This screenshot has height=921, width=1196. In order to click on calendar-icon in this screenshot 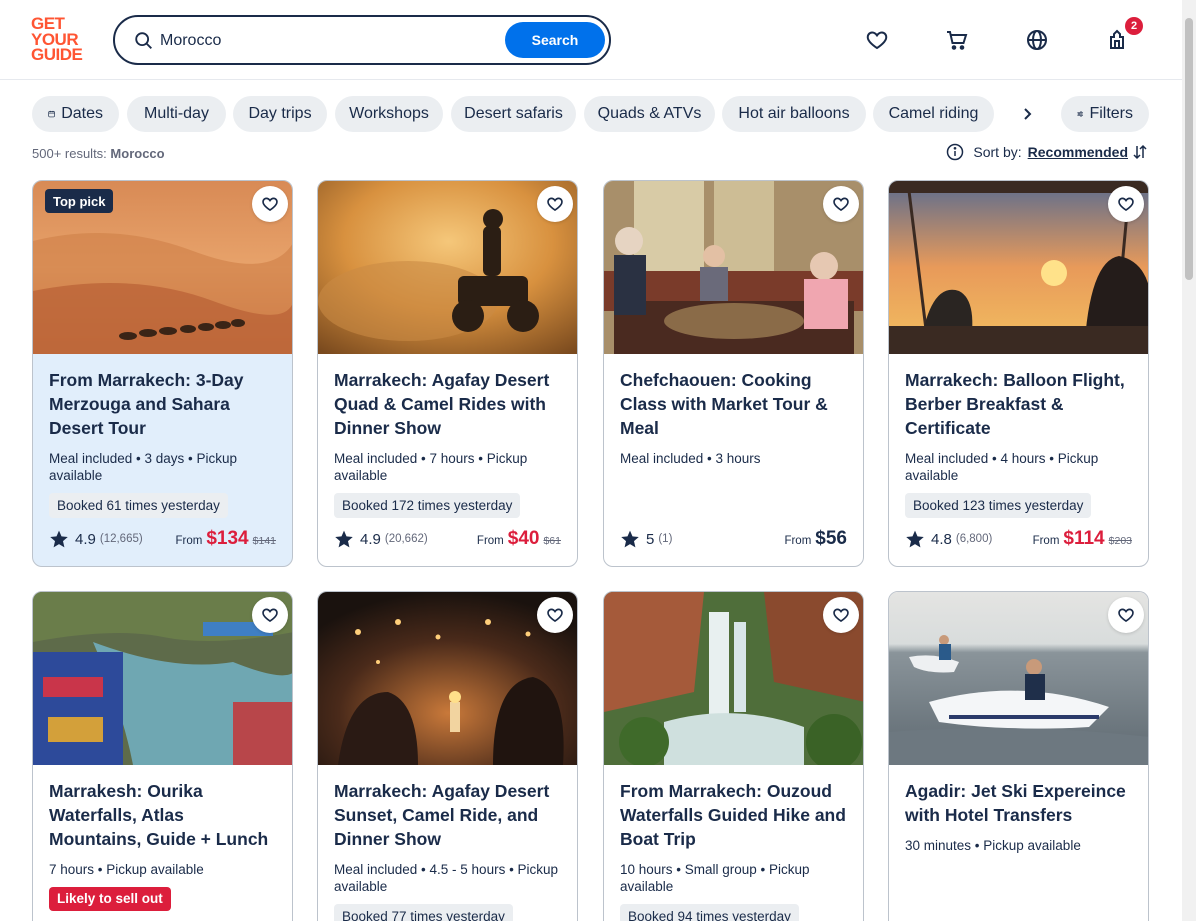, I will do `click(51, 114)`.